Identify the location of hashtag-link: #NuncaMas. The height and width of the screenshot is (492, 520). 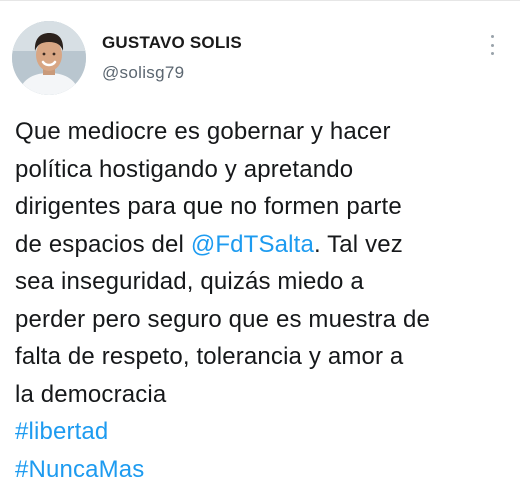
(264, 470).